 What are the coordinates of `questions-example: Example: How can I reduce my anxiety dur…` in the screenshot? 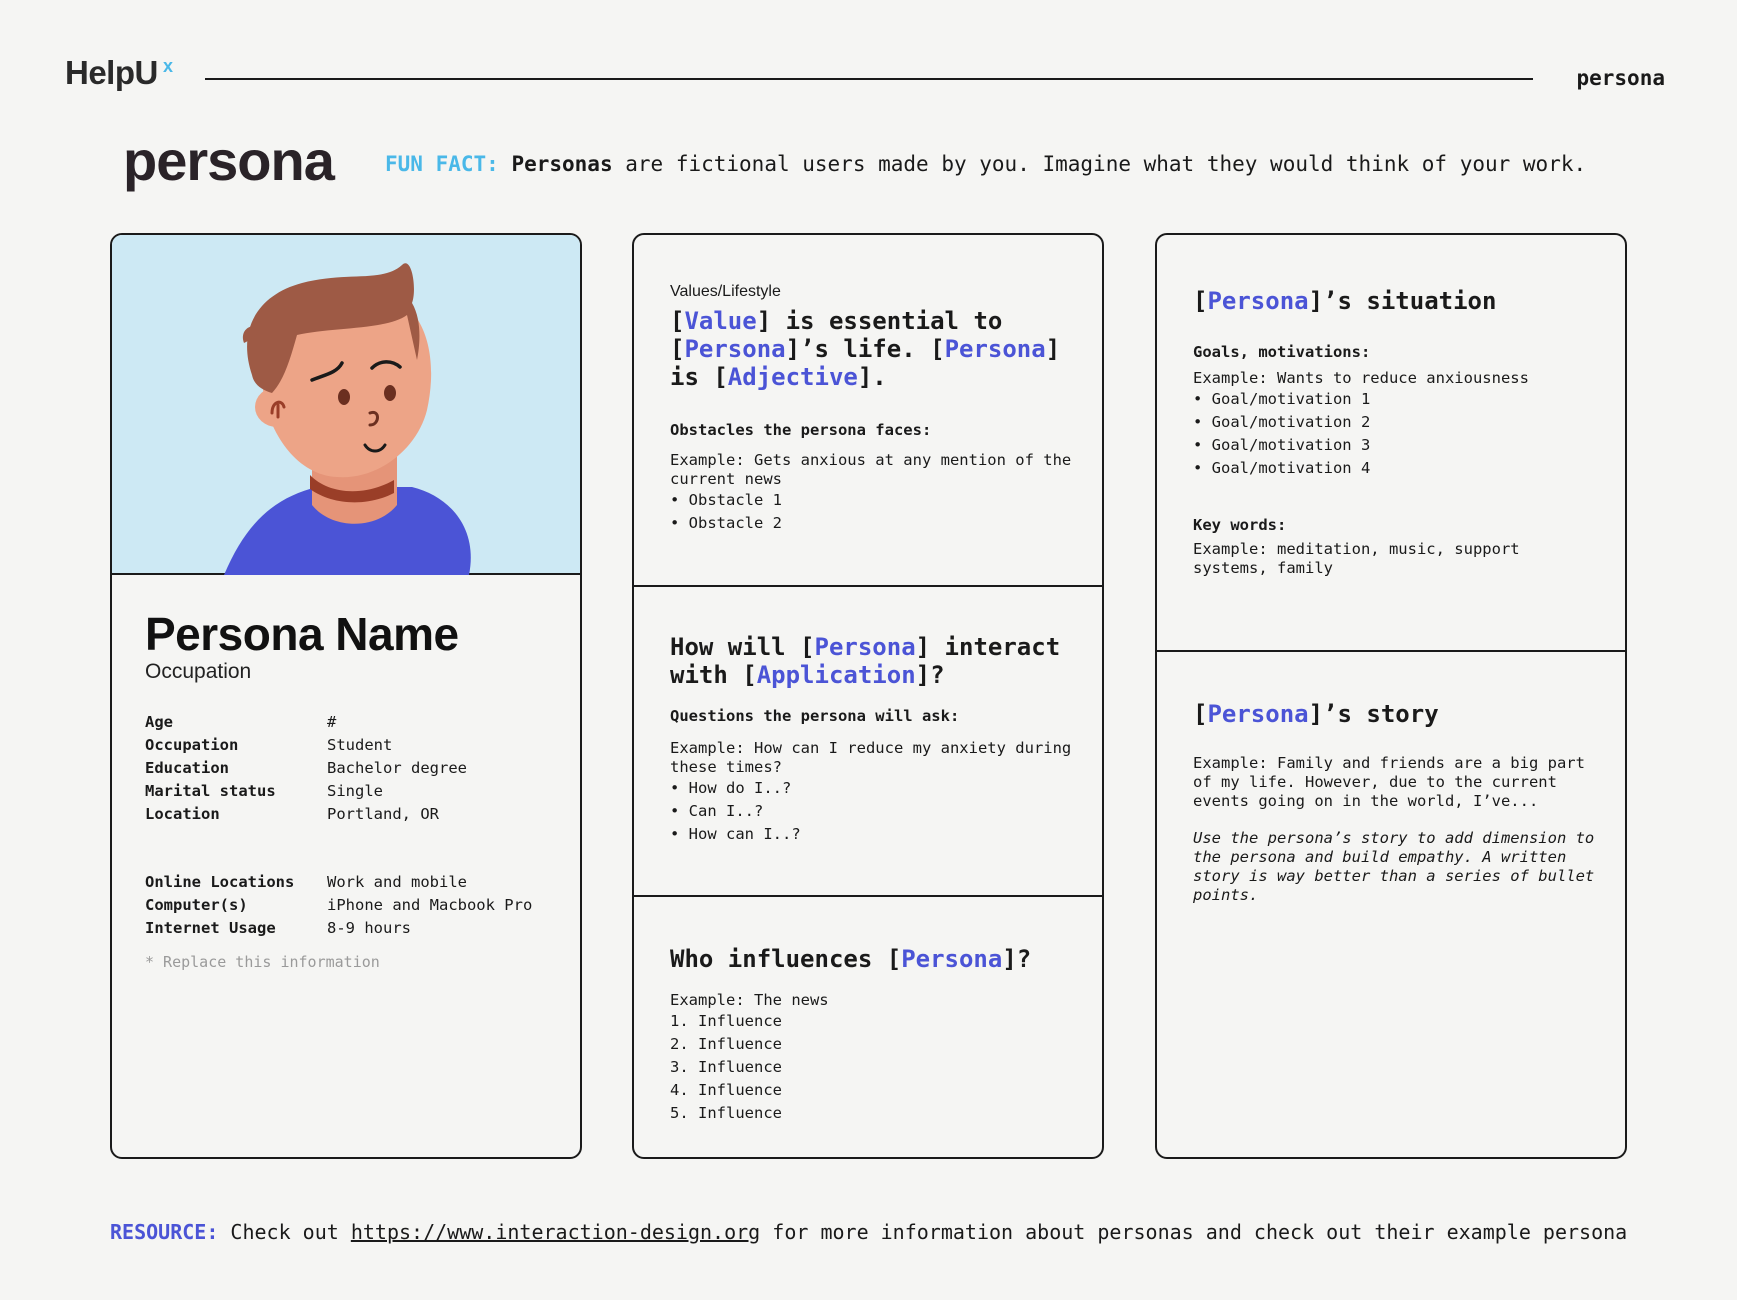 It's located at (871, 757).